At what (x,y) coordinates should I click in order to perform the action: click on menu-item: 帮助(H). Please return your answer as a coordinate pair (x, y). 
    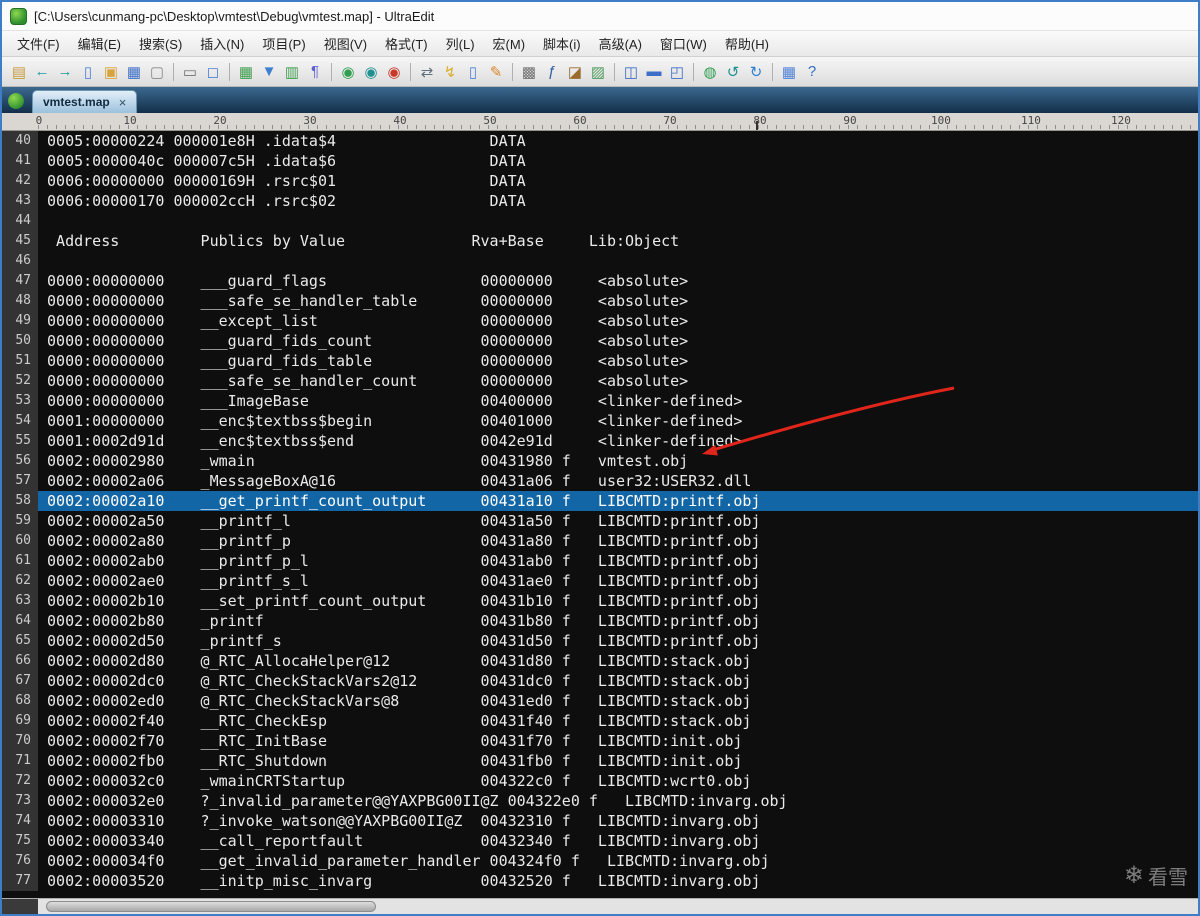
    Looking at the image, I should click on (747, 43).